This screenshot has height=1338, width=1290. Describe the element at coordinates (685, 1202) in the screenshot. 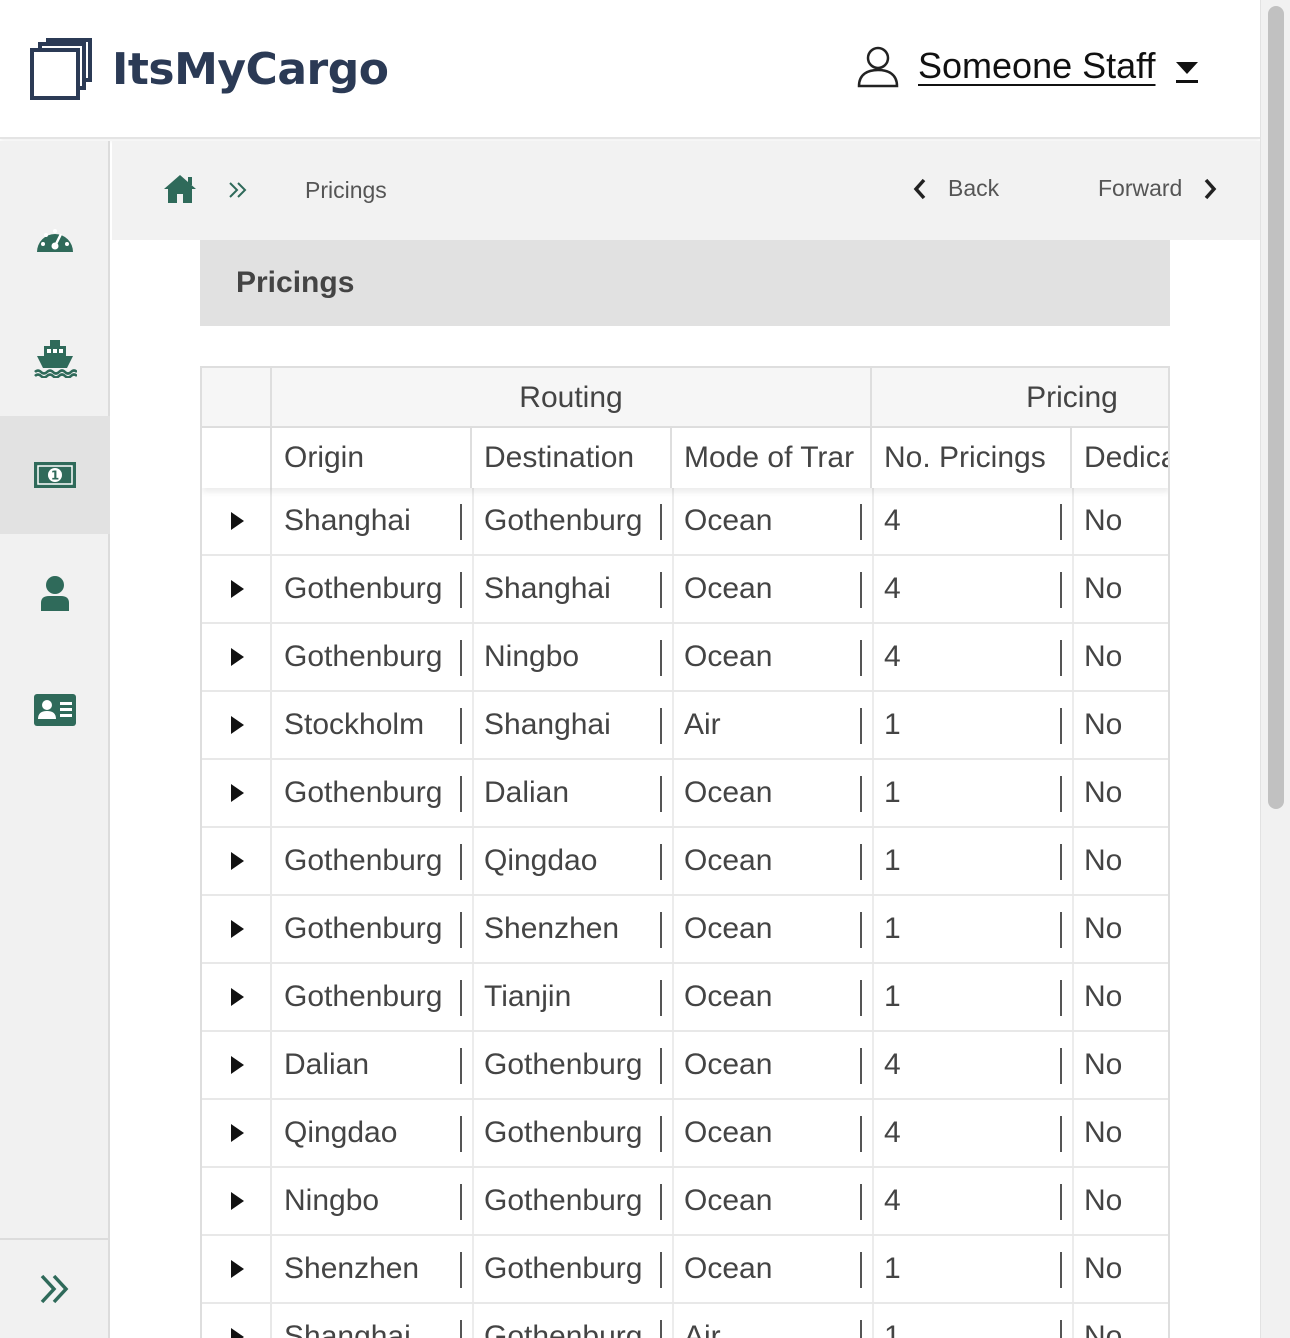

I see `table-row: Ningbo Gothenburg Ocean 4 No` at that location.